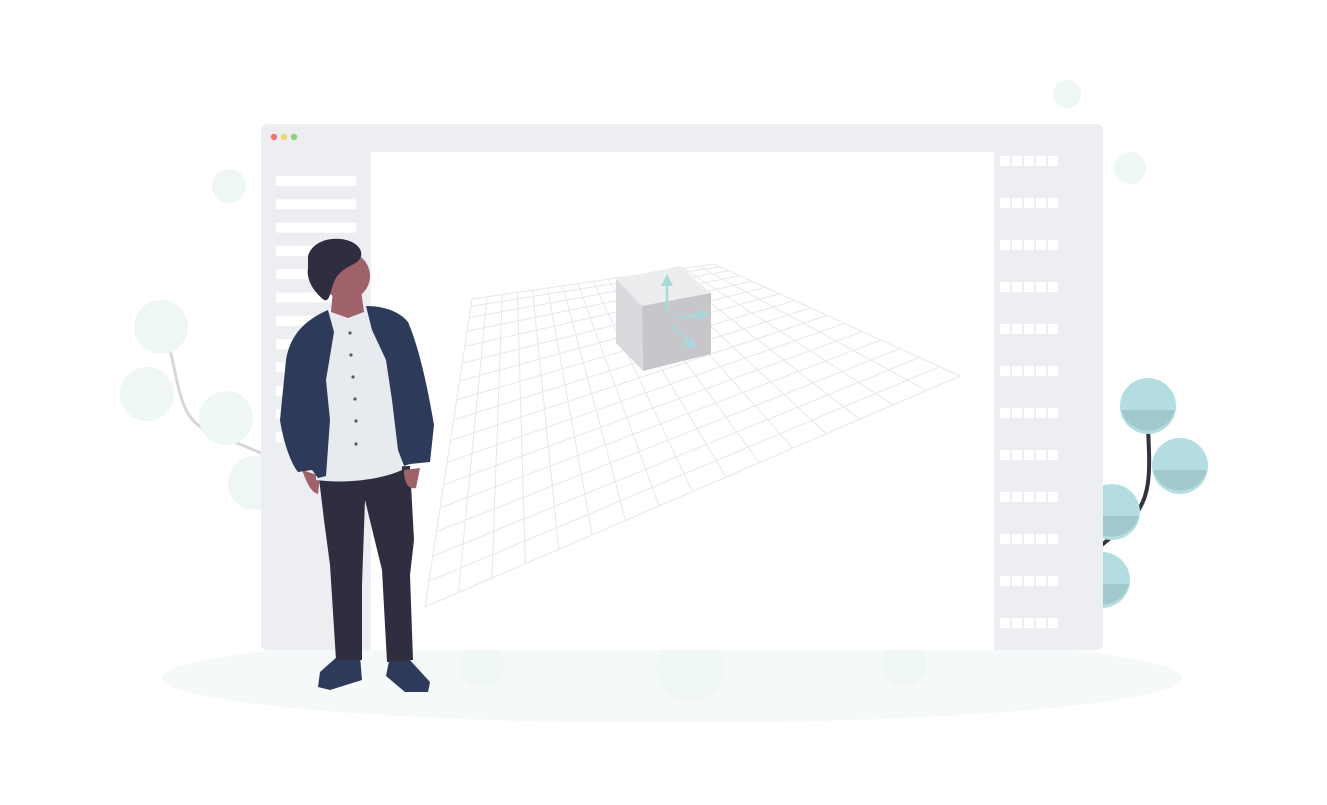 The height and width of the screenshot is (805, 1327). Describe the element at coordinates (274, 137) in the screenshot. I see `close-dot` at that location.